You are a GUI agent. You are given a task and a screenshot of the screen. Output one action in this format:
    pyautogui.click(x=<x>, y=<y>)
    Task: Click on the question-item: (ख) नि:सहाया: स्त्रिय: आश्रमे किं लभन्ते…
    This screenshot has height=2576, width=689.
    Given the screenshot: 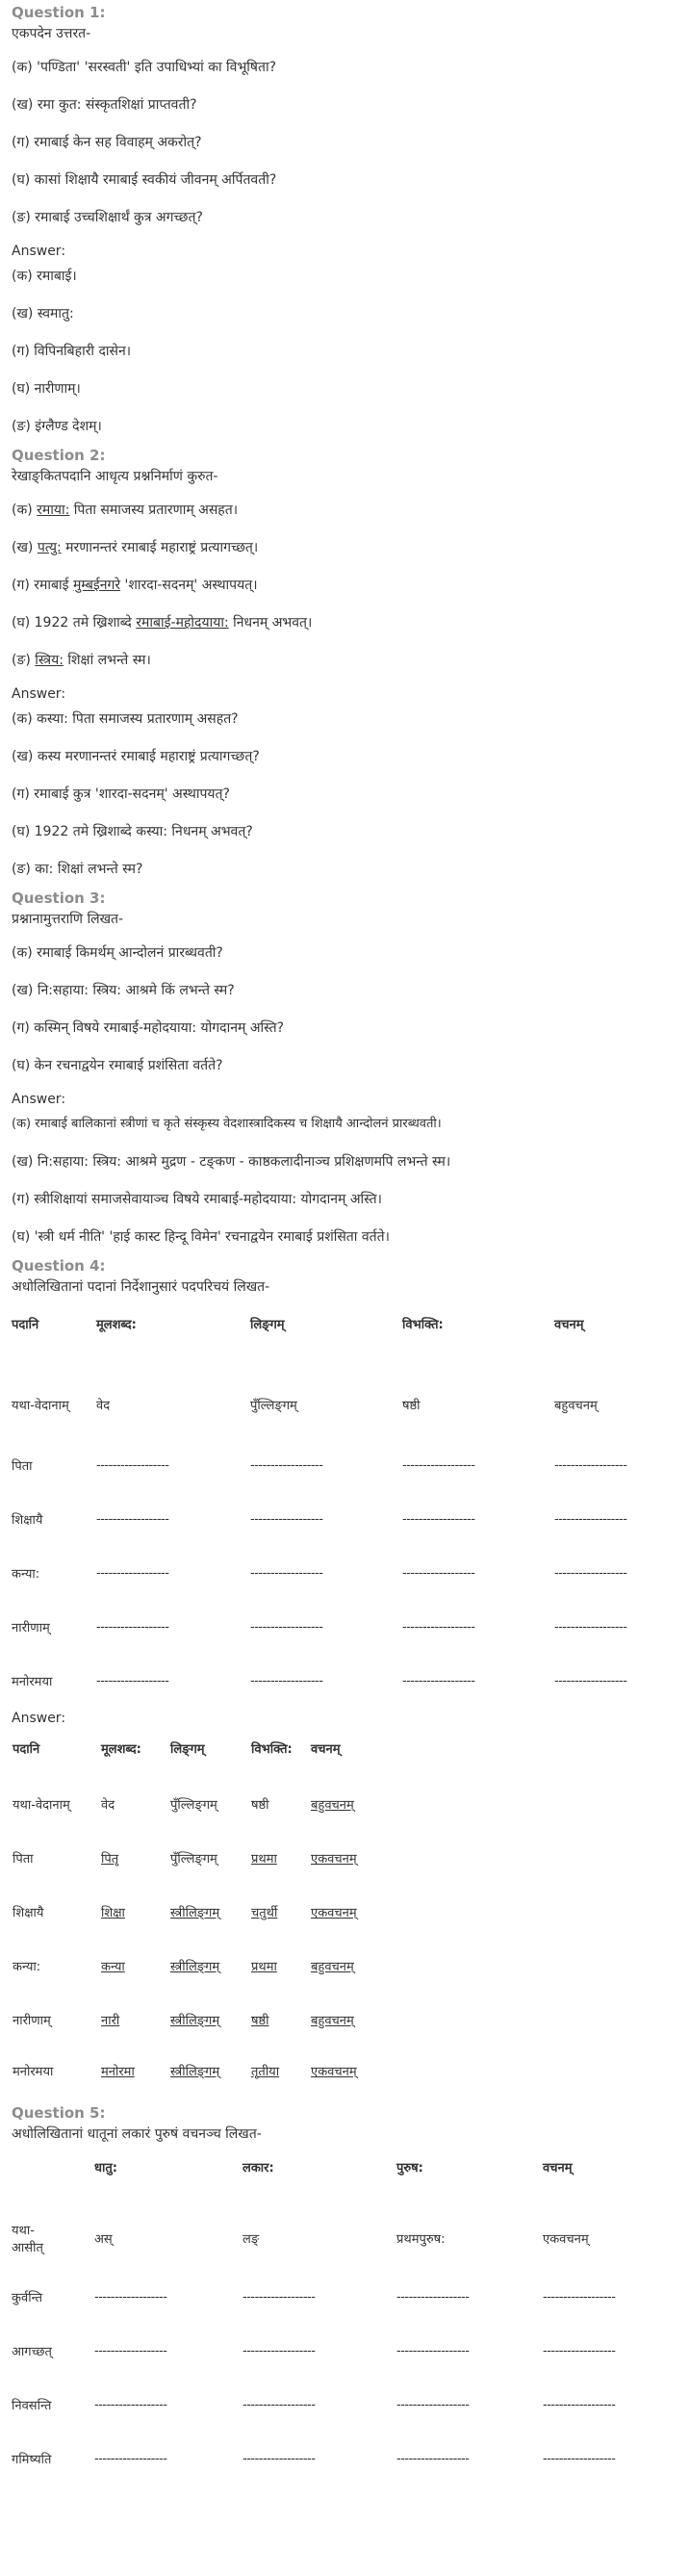 What is the action you would take?
    pyautogui.click(x=123, y=990)
    